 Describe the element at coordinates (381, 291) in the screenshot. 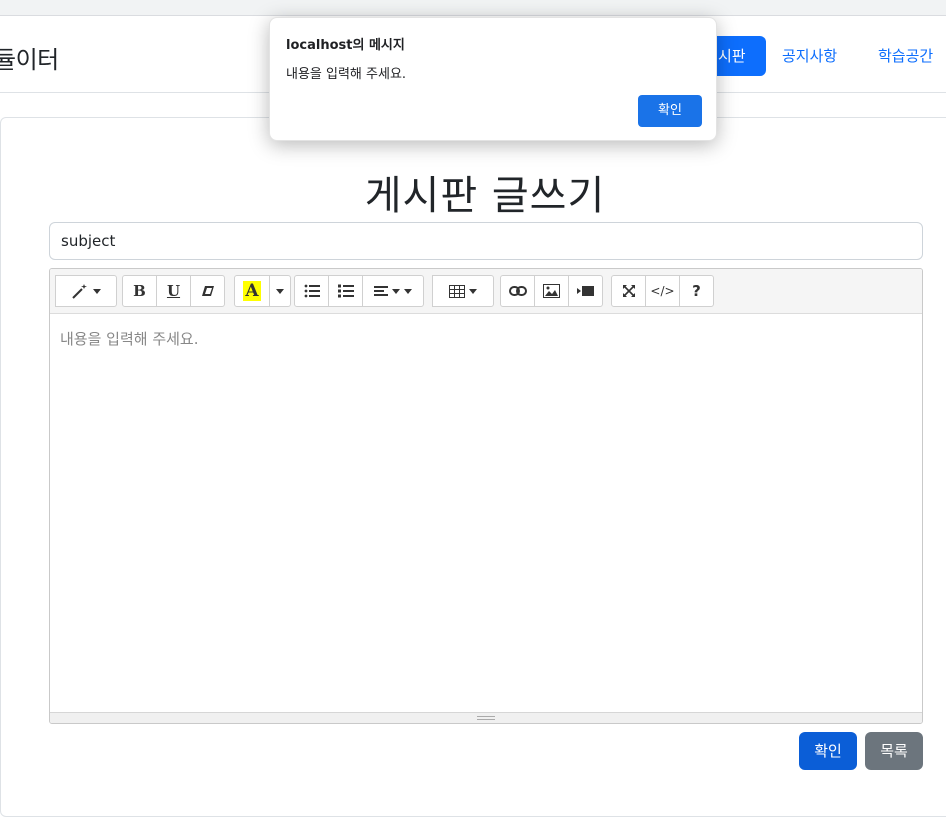

I see `align-left-icon` at that location.